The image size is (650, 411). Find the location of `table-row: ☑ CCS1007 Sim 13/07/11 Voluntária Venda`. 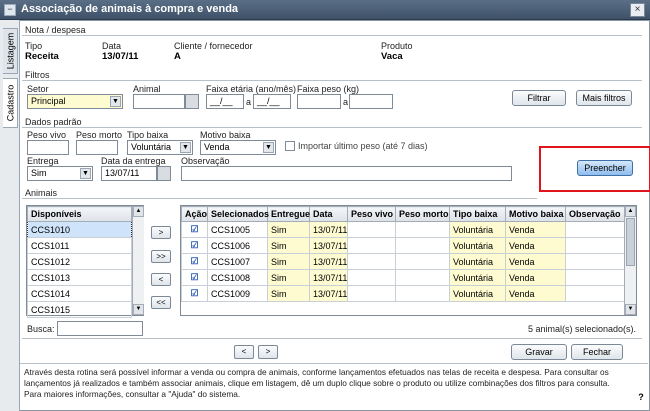

table-row: ☑ CCS1007 Sim 13/07/11 Voluntária Venda is located at coordinates (403, 261).